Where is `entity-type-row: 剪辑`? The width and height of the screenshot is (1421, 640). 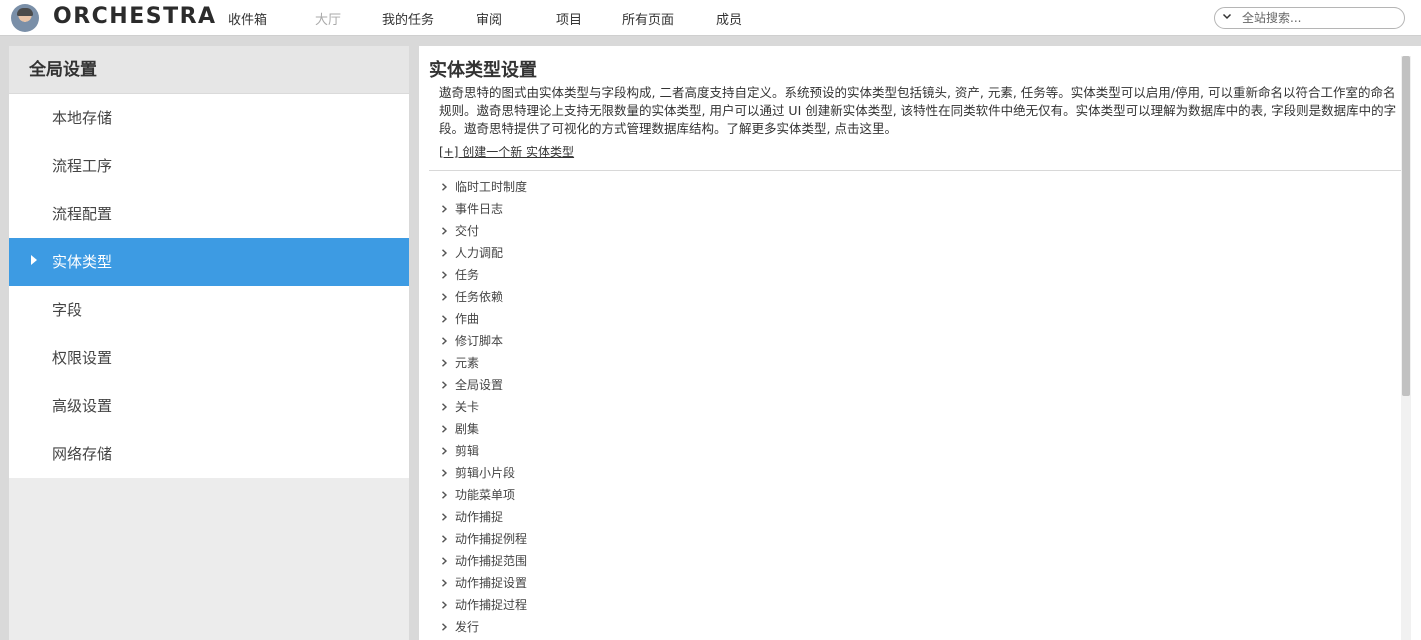
entity-type-row: 剪辑 is located at coordinates (916, 451).